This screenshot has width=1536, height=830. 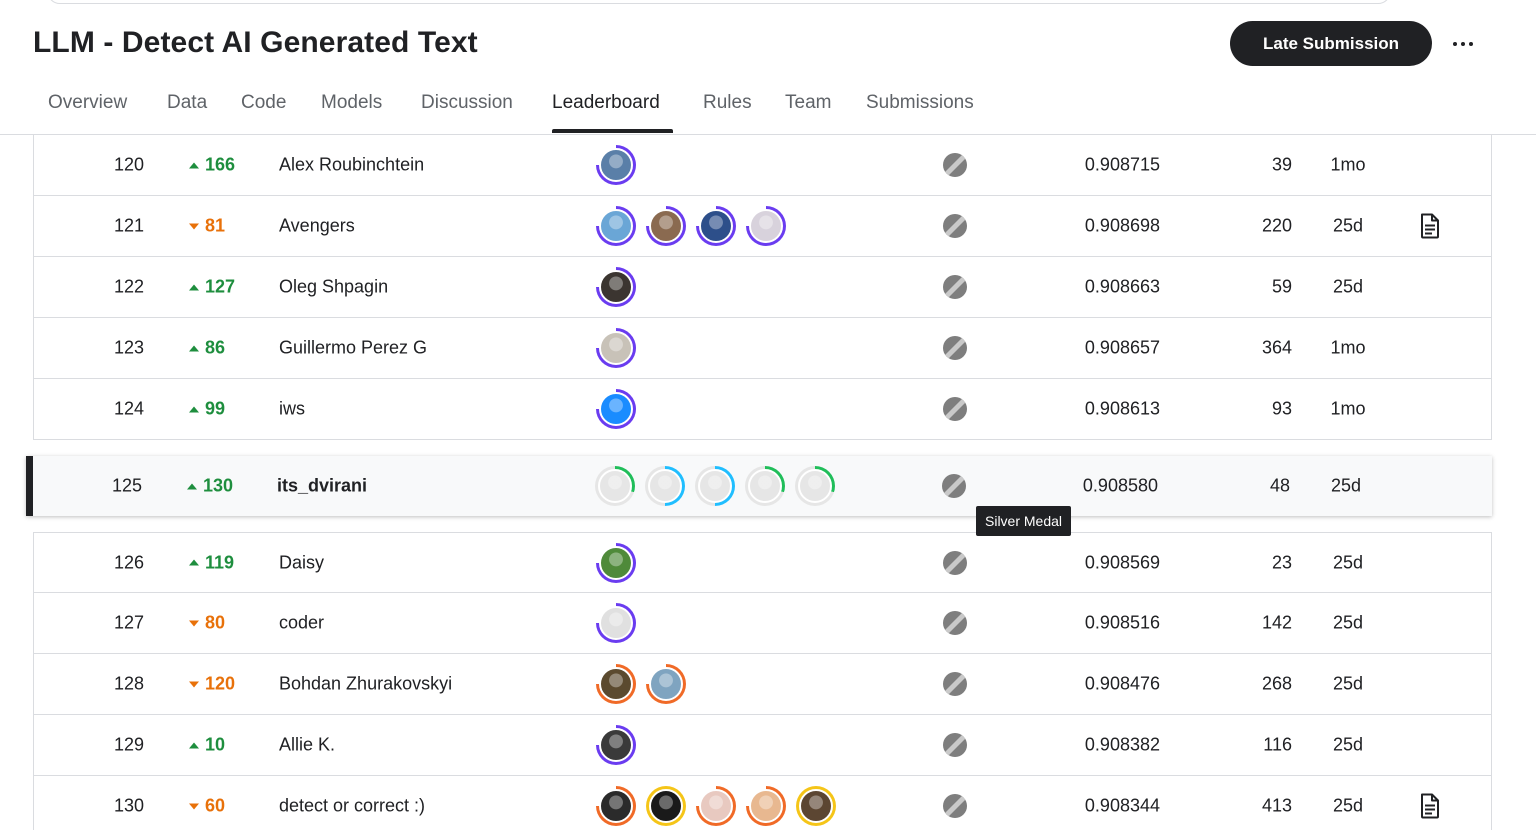 What do you see at coordinates (352, 806) in the screenshot?
I see `team-name: detect or correct :)` at bounding box center [352, 806].